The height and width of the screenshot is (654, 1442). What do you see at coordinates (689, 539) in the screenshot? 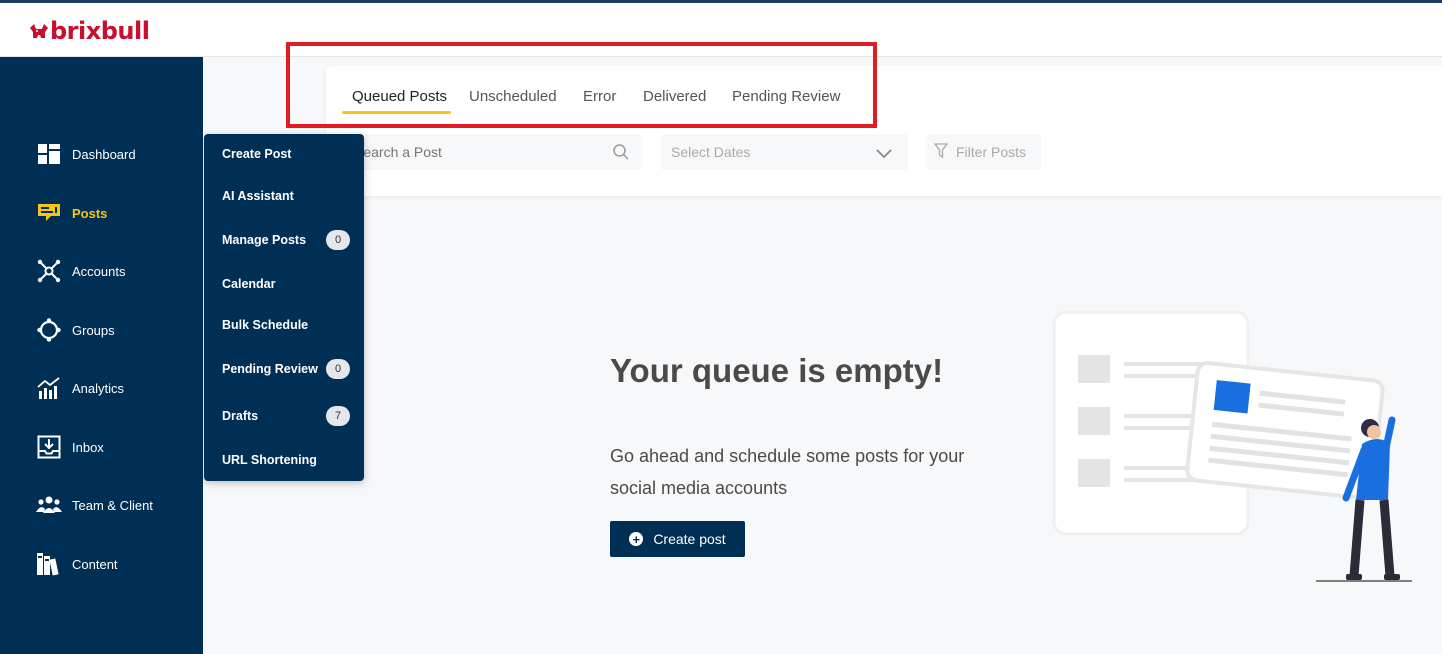
I see `create-post-label: Create post` at bounding box center [689, 539].